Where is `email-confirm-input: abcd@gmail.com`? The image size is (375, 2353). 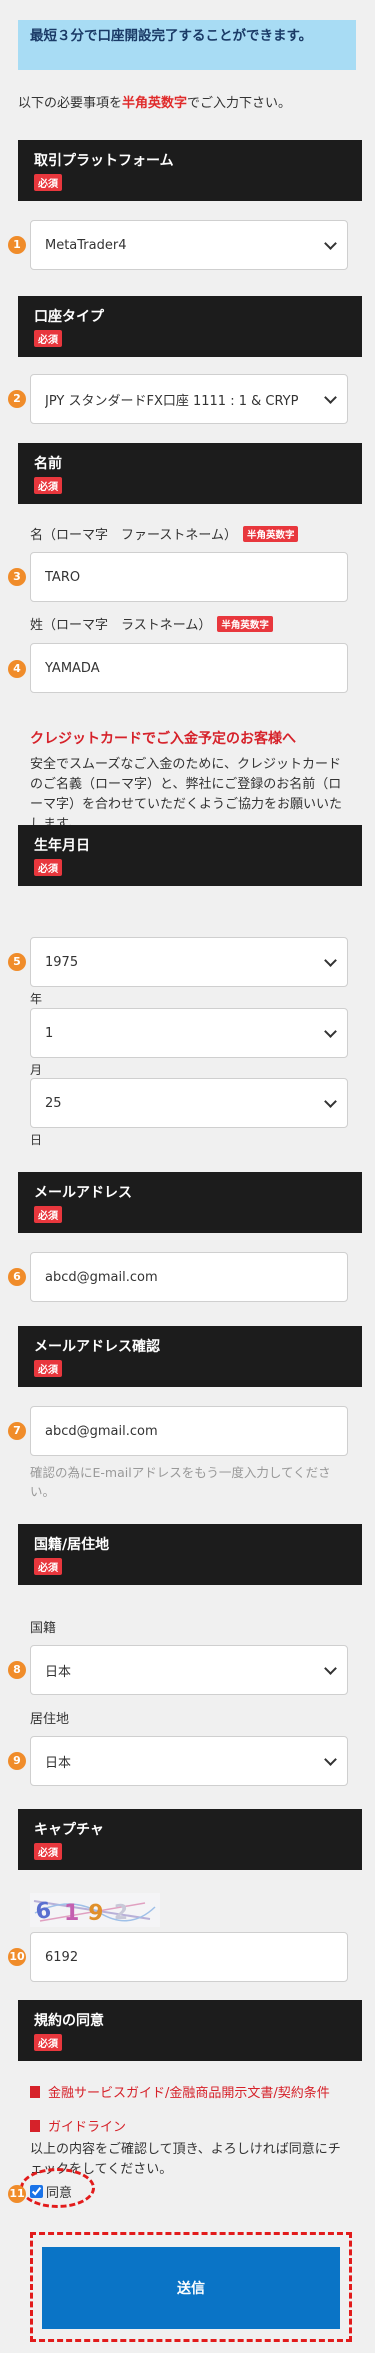
email-confirm-input: abcd@gmail.com is located at coordinates (189, 1431).